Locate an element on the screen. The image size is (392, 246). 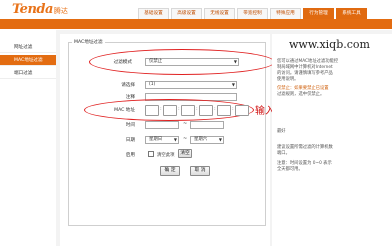
tab-advanced: 高级设置 is located at coordinates (186, 13).